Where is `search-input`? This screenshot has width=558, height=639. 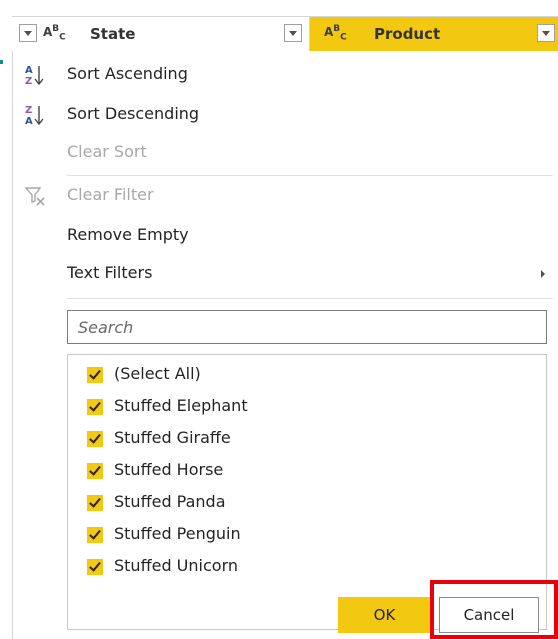 search-input is located at coordinates (307, 327).